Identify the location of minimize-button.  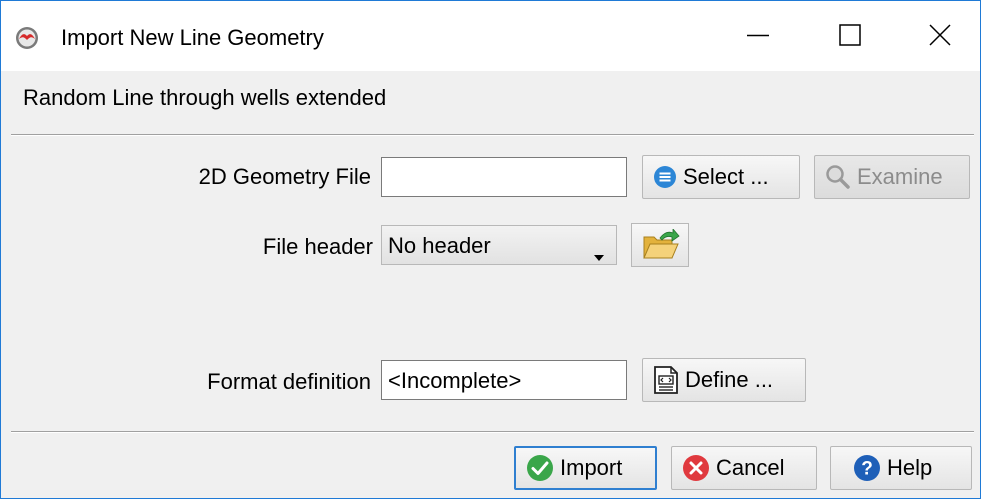
(758, 36).